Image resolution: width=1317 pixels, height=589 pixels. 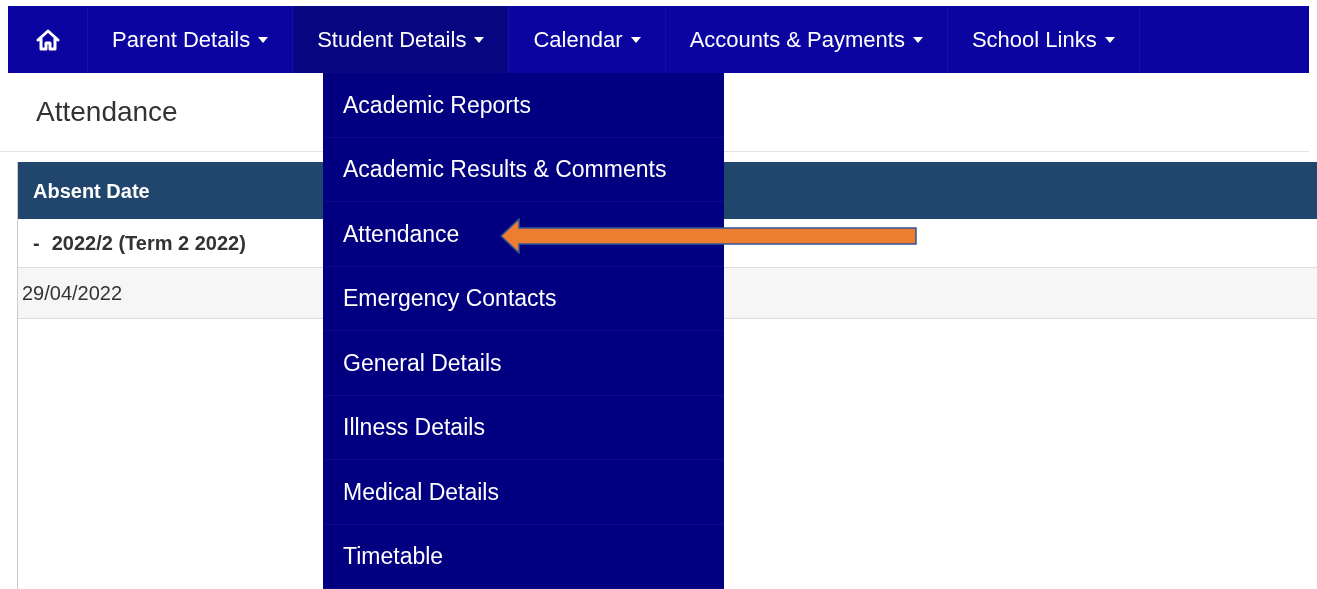 I want to click on dropdown-item: Medical Details, so click(x=523, y=492).